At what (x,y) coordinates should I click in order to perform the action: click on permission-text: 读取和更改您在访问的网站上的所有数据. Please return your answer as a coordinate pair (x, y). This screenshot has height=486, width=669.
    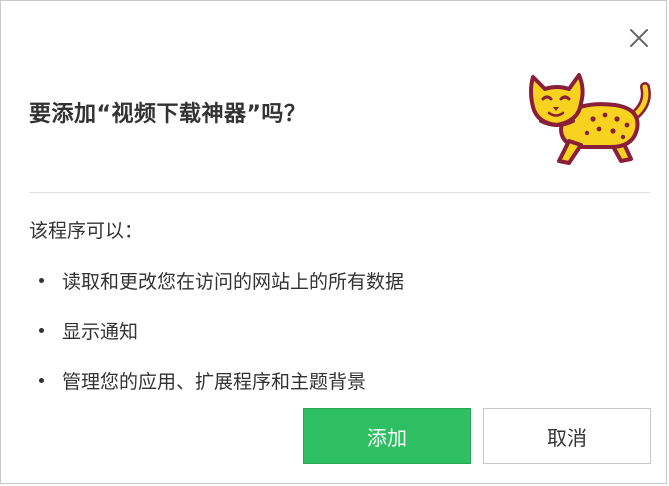
    Looking at the image, I should click on (233, 281).